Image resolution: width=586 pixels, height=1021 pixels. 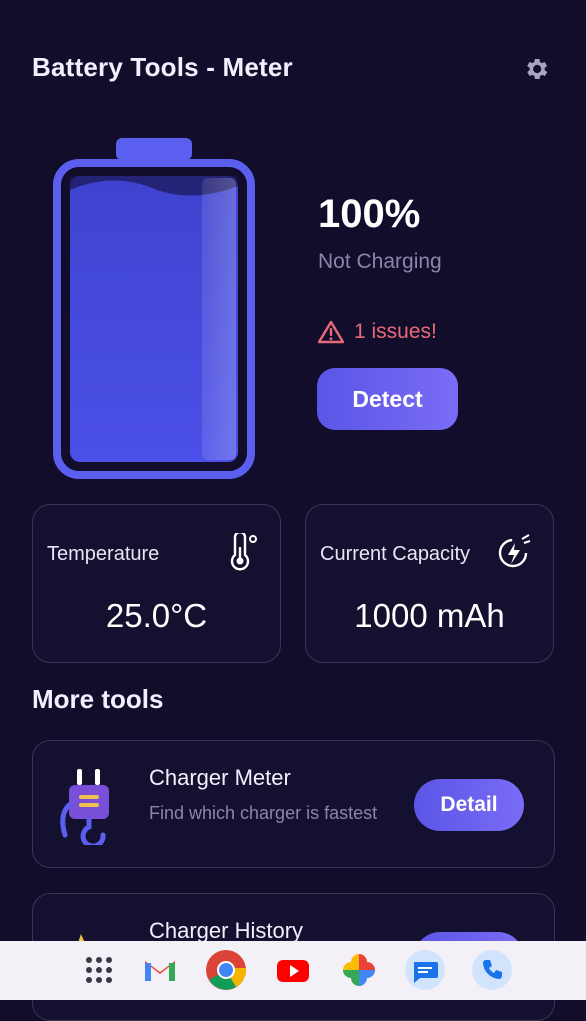 I want to click on gear-icon, so click(x=536, y=69).